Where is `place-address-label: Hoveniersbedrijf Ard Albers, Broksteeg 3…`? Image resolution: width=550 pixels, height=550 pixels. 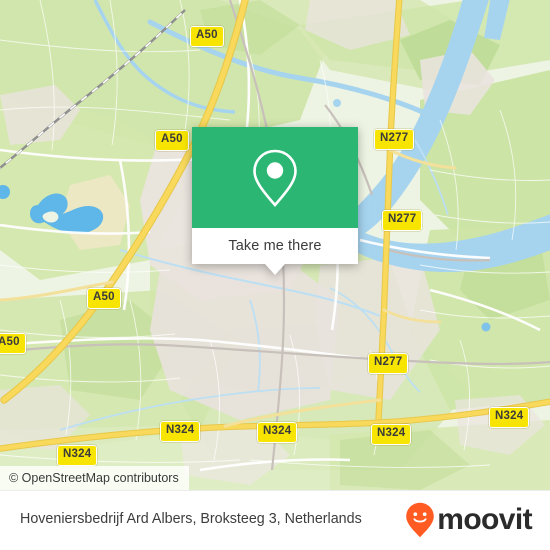 place-address-label: Hoveniersbedrijf Ard Albers, Broksteeg 3… is located at coordinates (191, 519).